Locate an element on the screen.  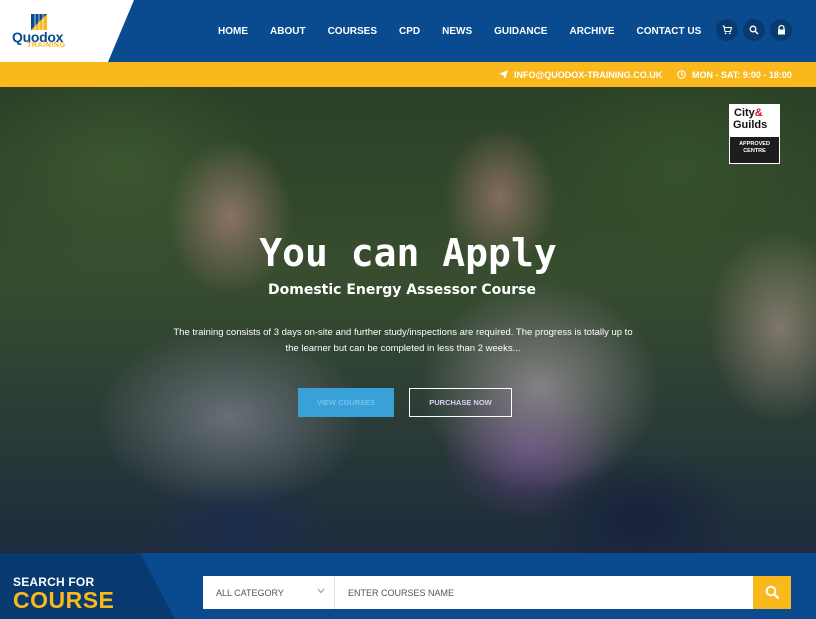
opening-hours: MON - SAT: 9:00 - 18:00 is located at coordinates (734, 74).